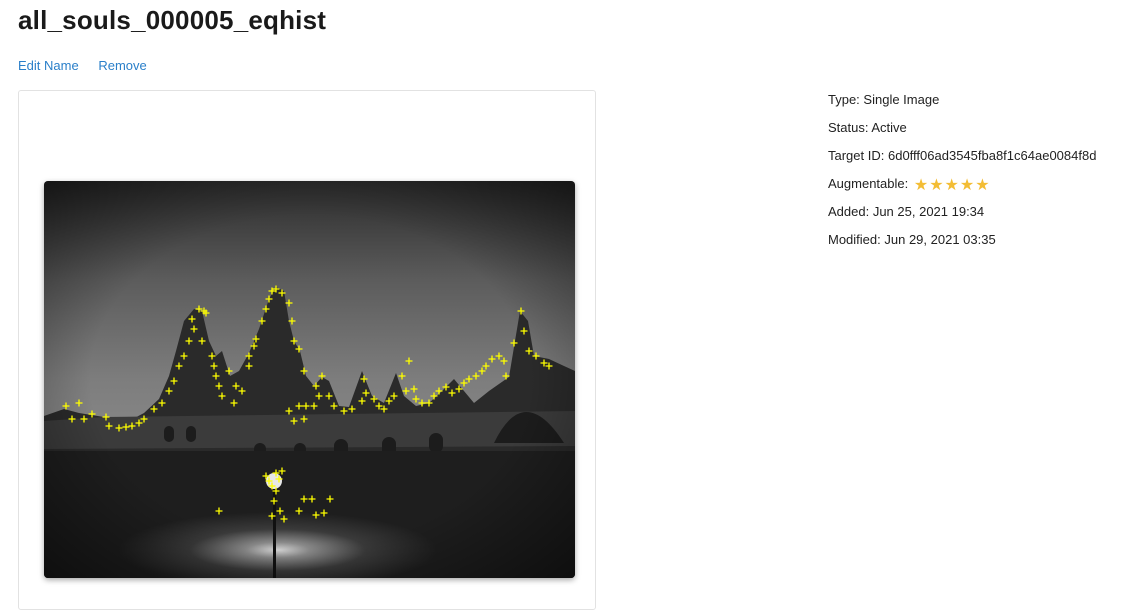 This screenshot has height=610, width=1133. What do you see at coordinates (962, 104) in the screenshot?
I see `type-row: Type: Single Image` at bounding box center [962, 104].